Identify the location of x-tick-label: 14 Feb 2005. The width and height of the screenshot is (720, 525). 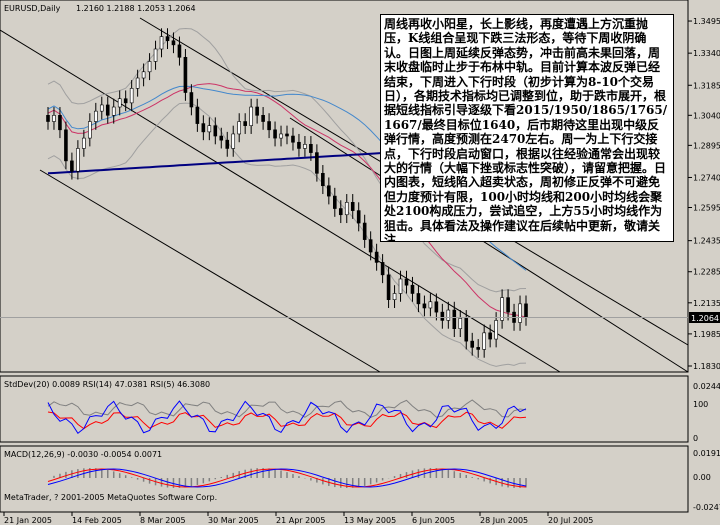
(97, 520).